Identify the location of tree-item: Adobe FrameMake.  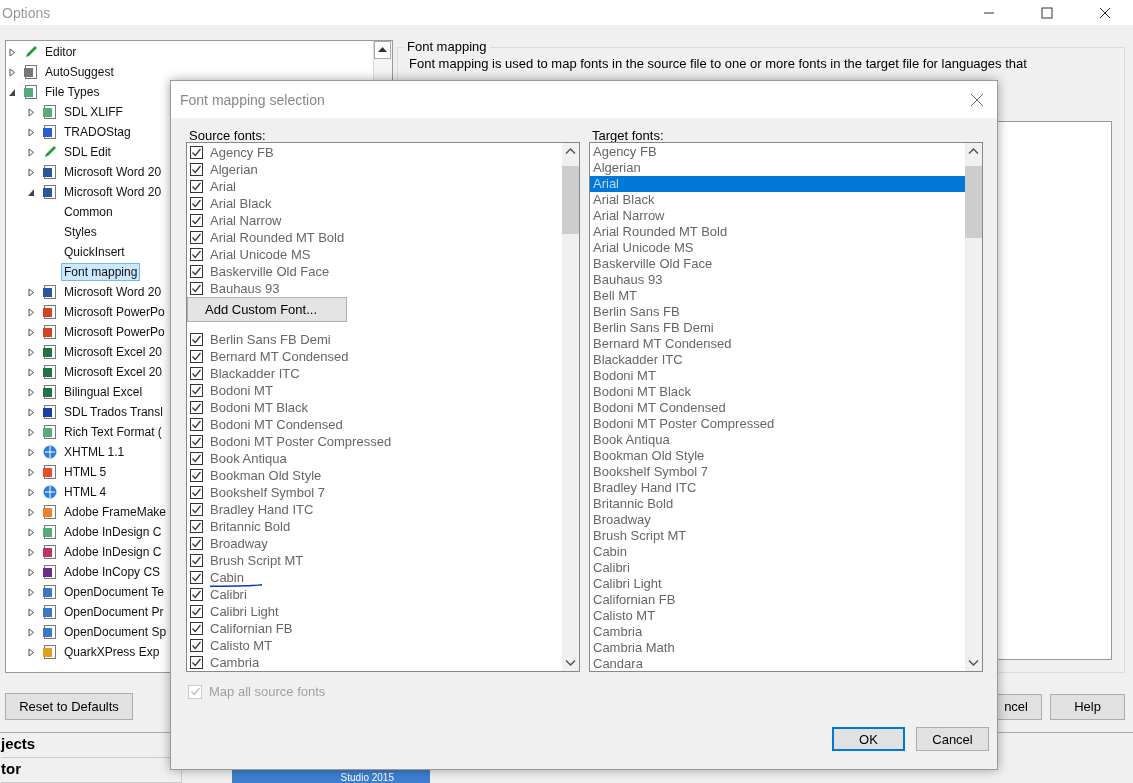
(115, 512).